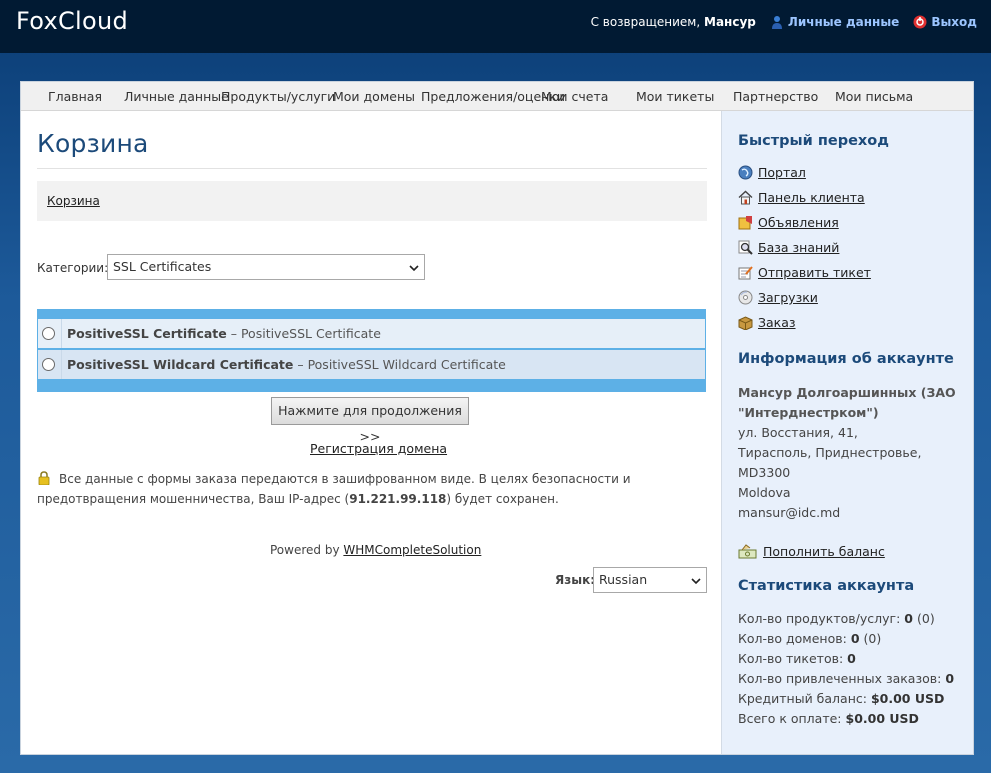 Image resolution: width=991 pixels, height=773 pixels. Describe the element at coordinates (908, 618) in the screenshot. I see `stat-products-value: 0` at that location.